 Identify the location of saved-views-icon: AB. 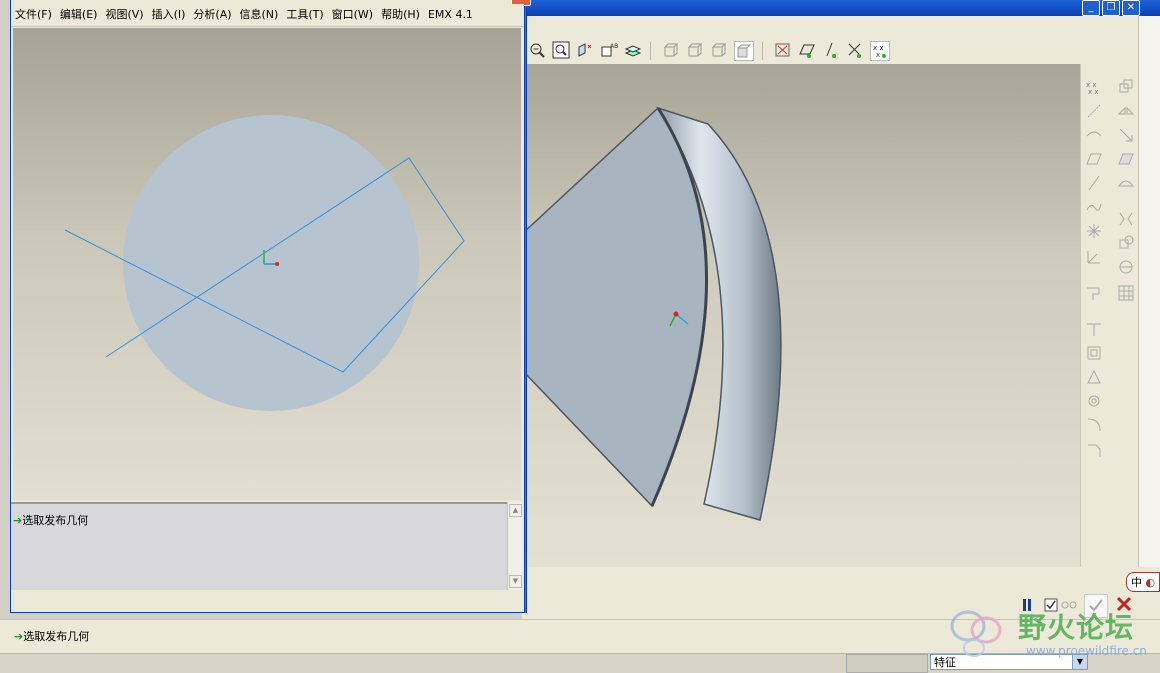
(609, 50).